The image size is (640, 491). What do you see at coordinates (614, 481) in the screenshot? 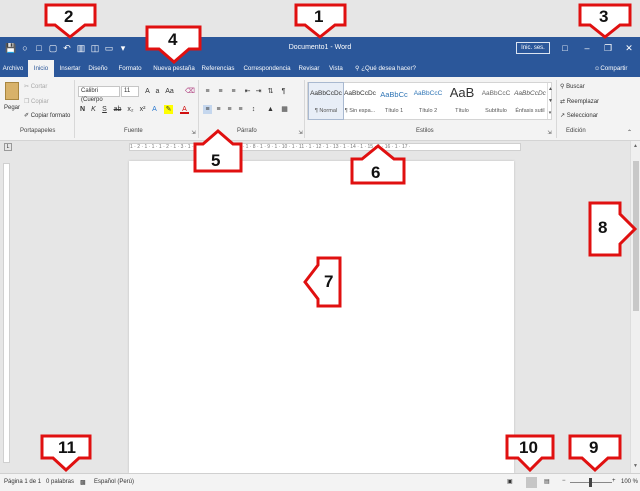
I see `zoom-in-icon: +` at bounding box center [614, 481].